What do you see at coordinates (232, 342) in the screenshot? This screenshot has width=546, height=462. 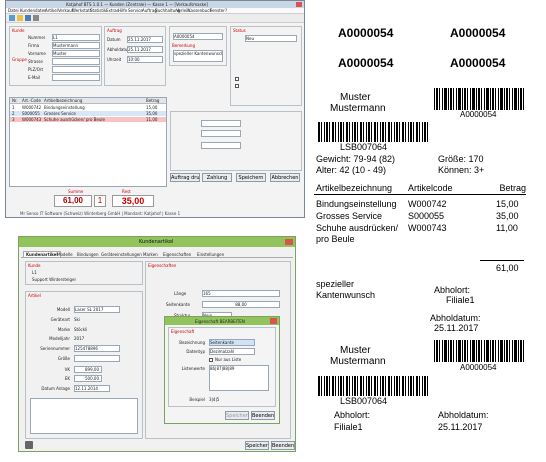 I see `bezeichnung-field: Seitenkante` at bounding box center [232, 342].